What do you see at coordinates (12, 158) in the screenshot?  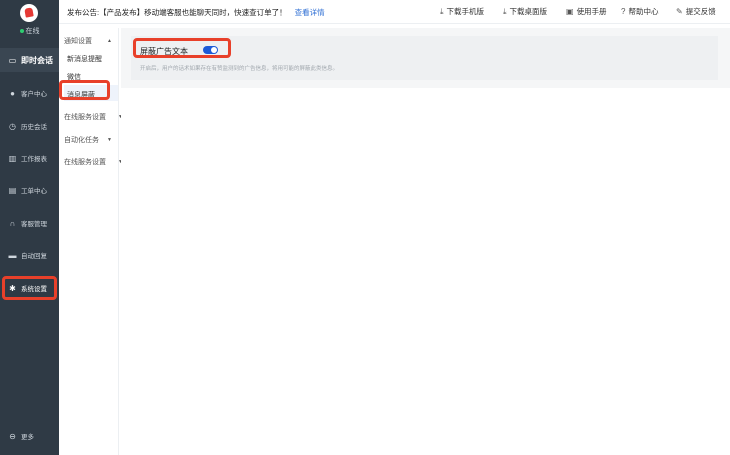 I see `bar-chart-icon: ▥` at bounding box center [12, 158].